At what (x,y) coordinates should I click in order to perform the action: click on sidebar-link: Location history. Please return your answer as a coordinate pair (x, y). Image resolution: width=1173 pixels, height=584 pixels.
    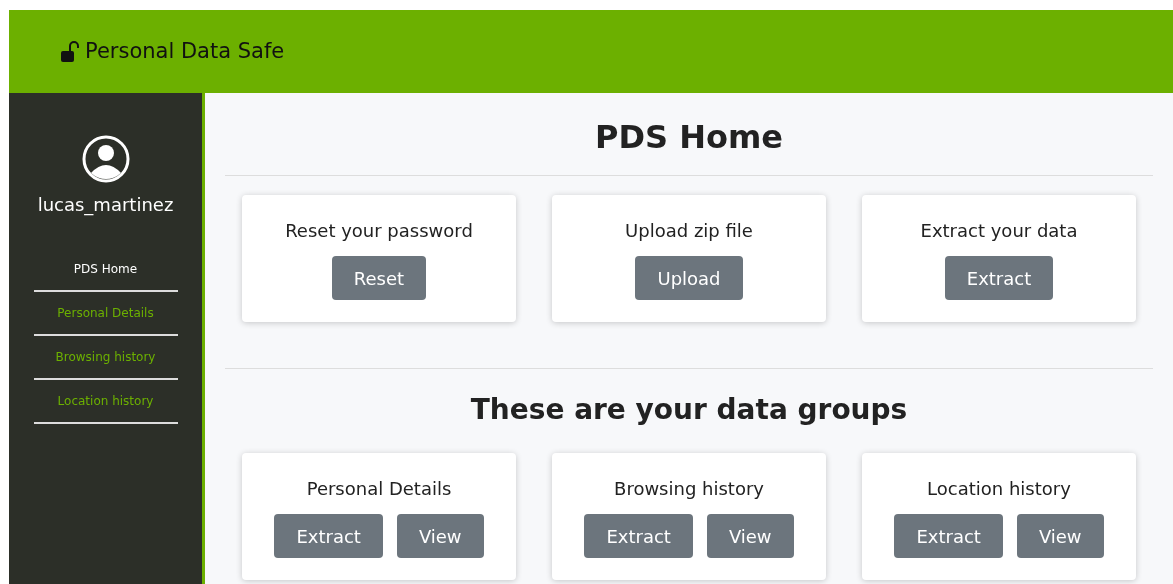
    Looking at the image, I should click on (105, 402).